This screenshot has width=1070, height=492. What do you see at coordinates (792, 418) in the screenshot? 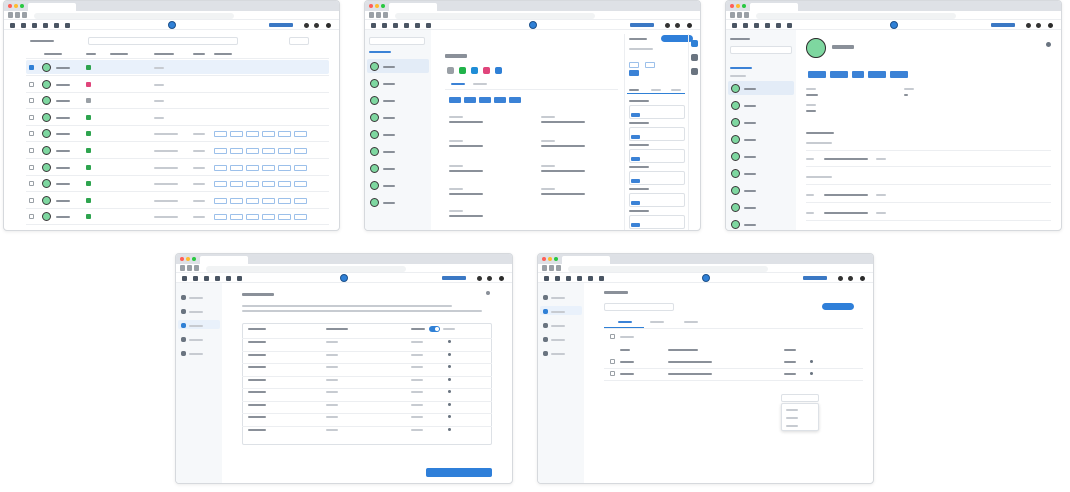
I see `role-option` at bounding box center [792, 418].